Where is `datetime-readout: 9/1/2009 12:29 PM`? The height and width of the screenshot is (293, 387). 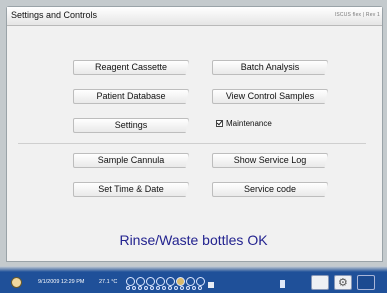
datetime-readout: 9/1/2009 12:29 PM is located at coordinates (61, 282).